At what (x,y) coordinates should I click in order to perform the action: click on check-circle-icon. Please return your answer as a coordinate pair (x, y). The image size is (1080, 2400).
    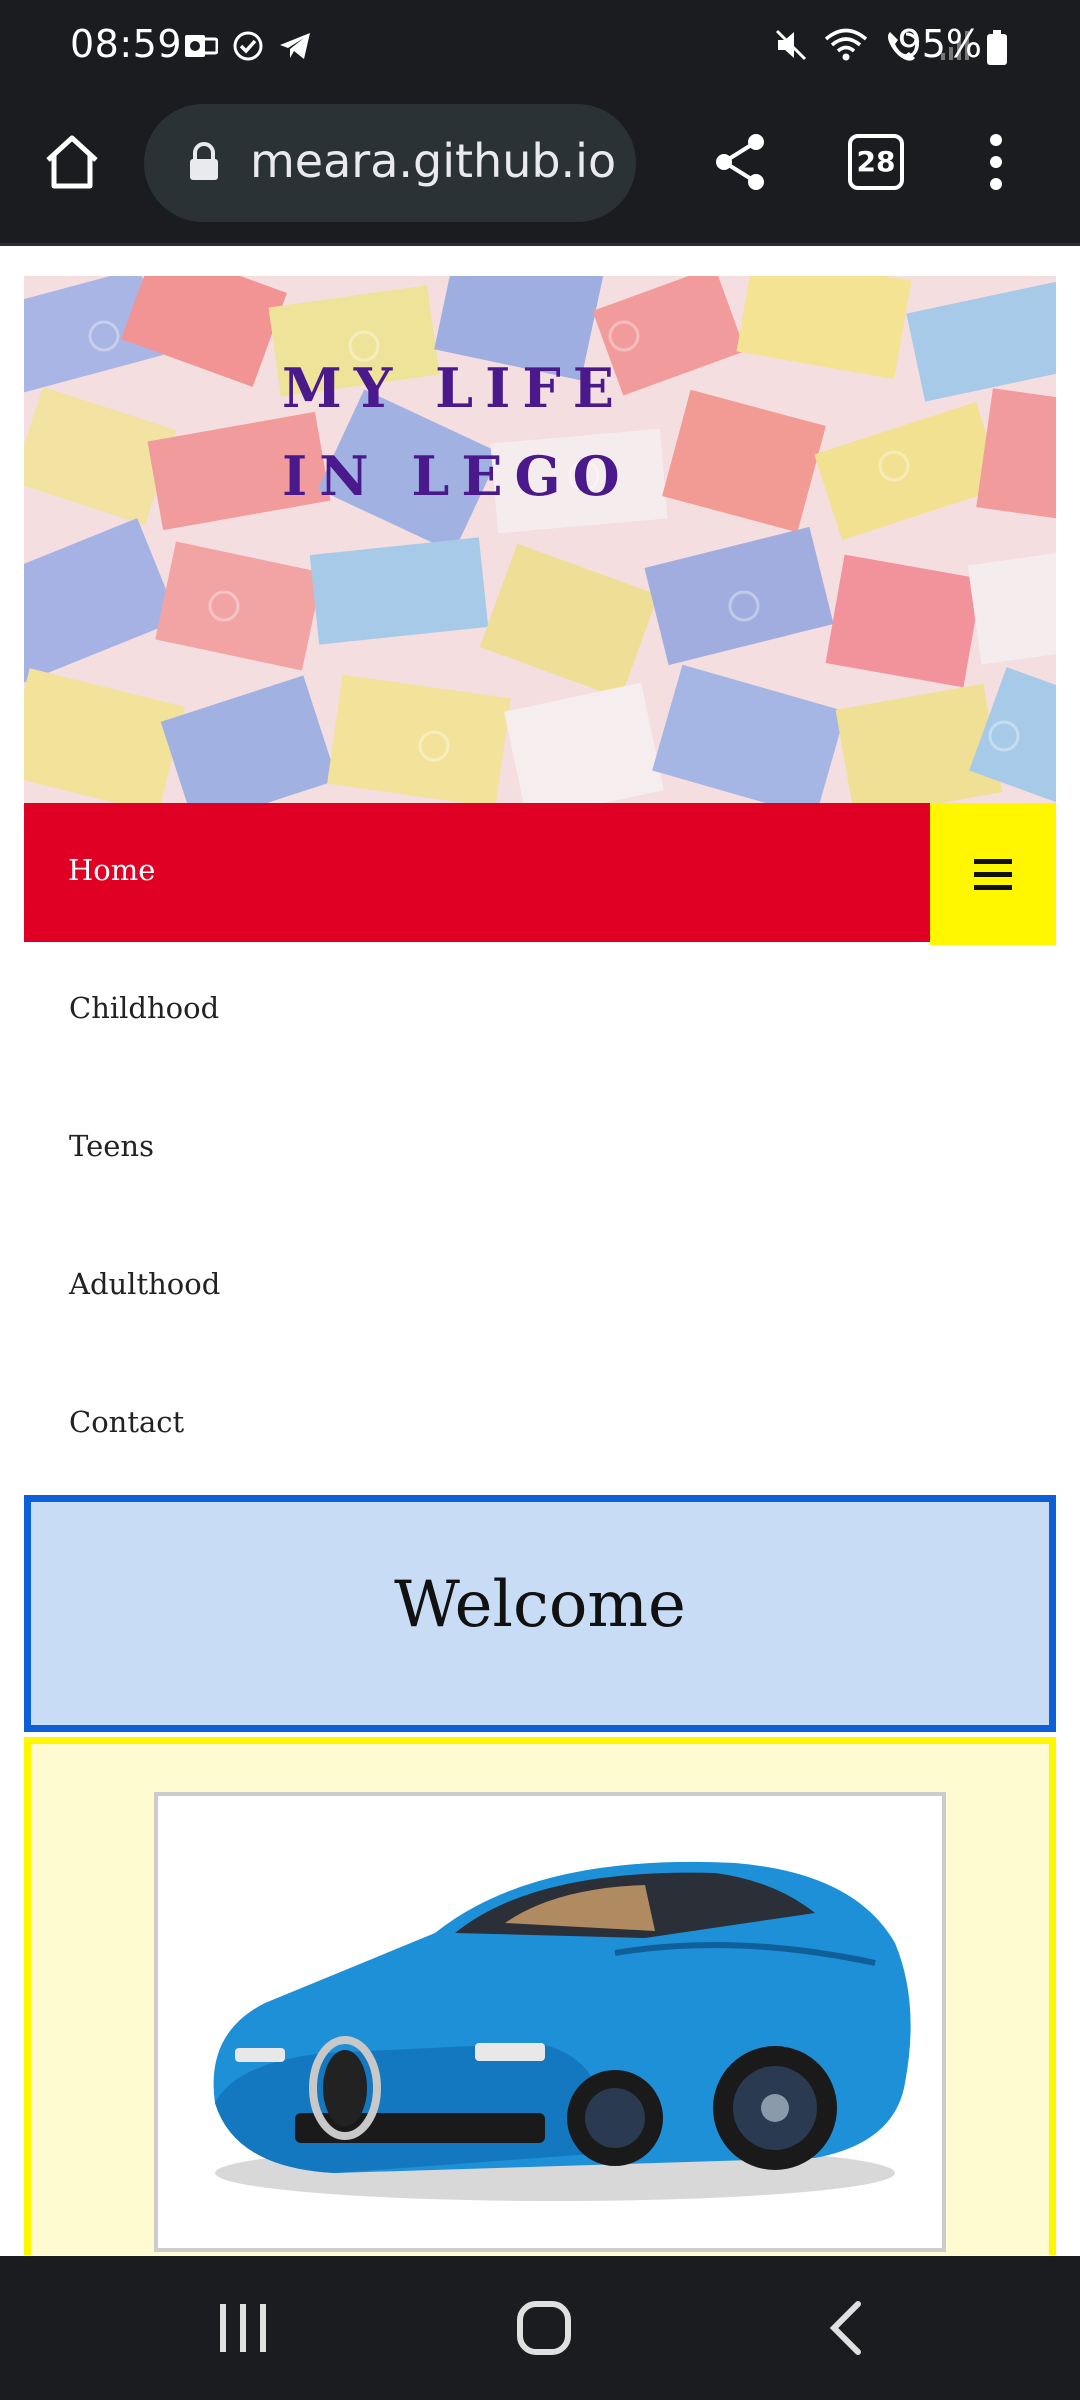
    Looking at the image, I should click on (248, 48).